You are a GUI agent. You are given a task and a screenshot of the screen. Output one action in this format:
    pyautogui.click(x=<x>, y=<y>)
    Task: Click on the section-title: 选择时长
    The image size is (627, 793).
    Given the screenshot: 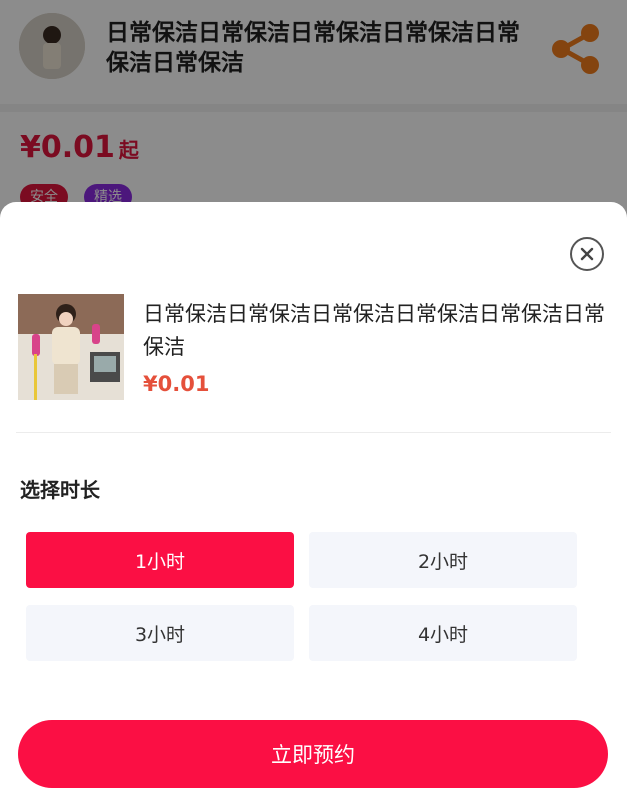 What is the action you would take?
    pyautogui.click(x=60, y=490)
    